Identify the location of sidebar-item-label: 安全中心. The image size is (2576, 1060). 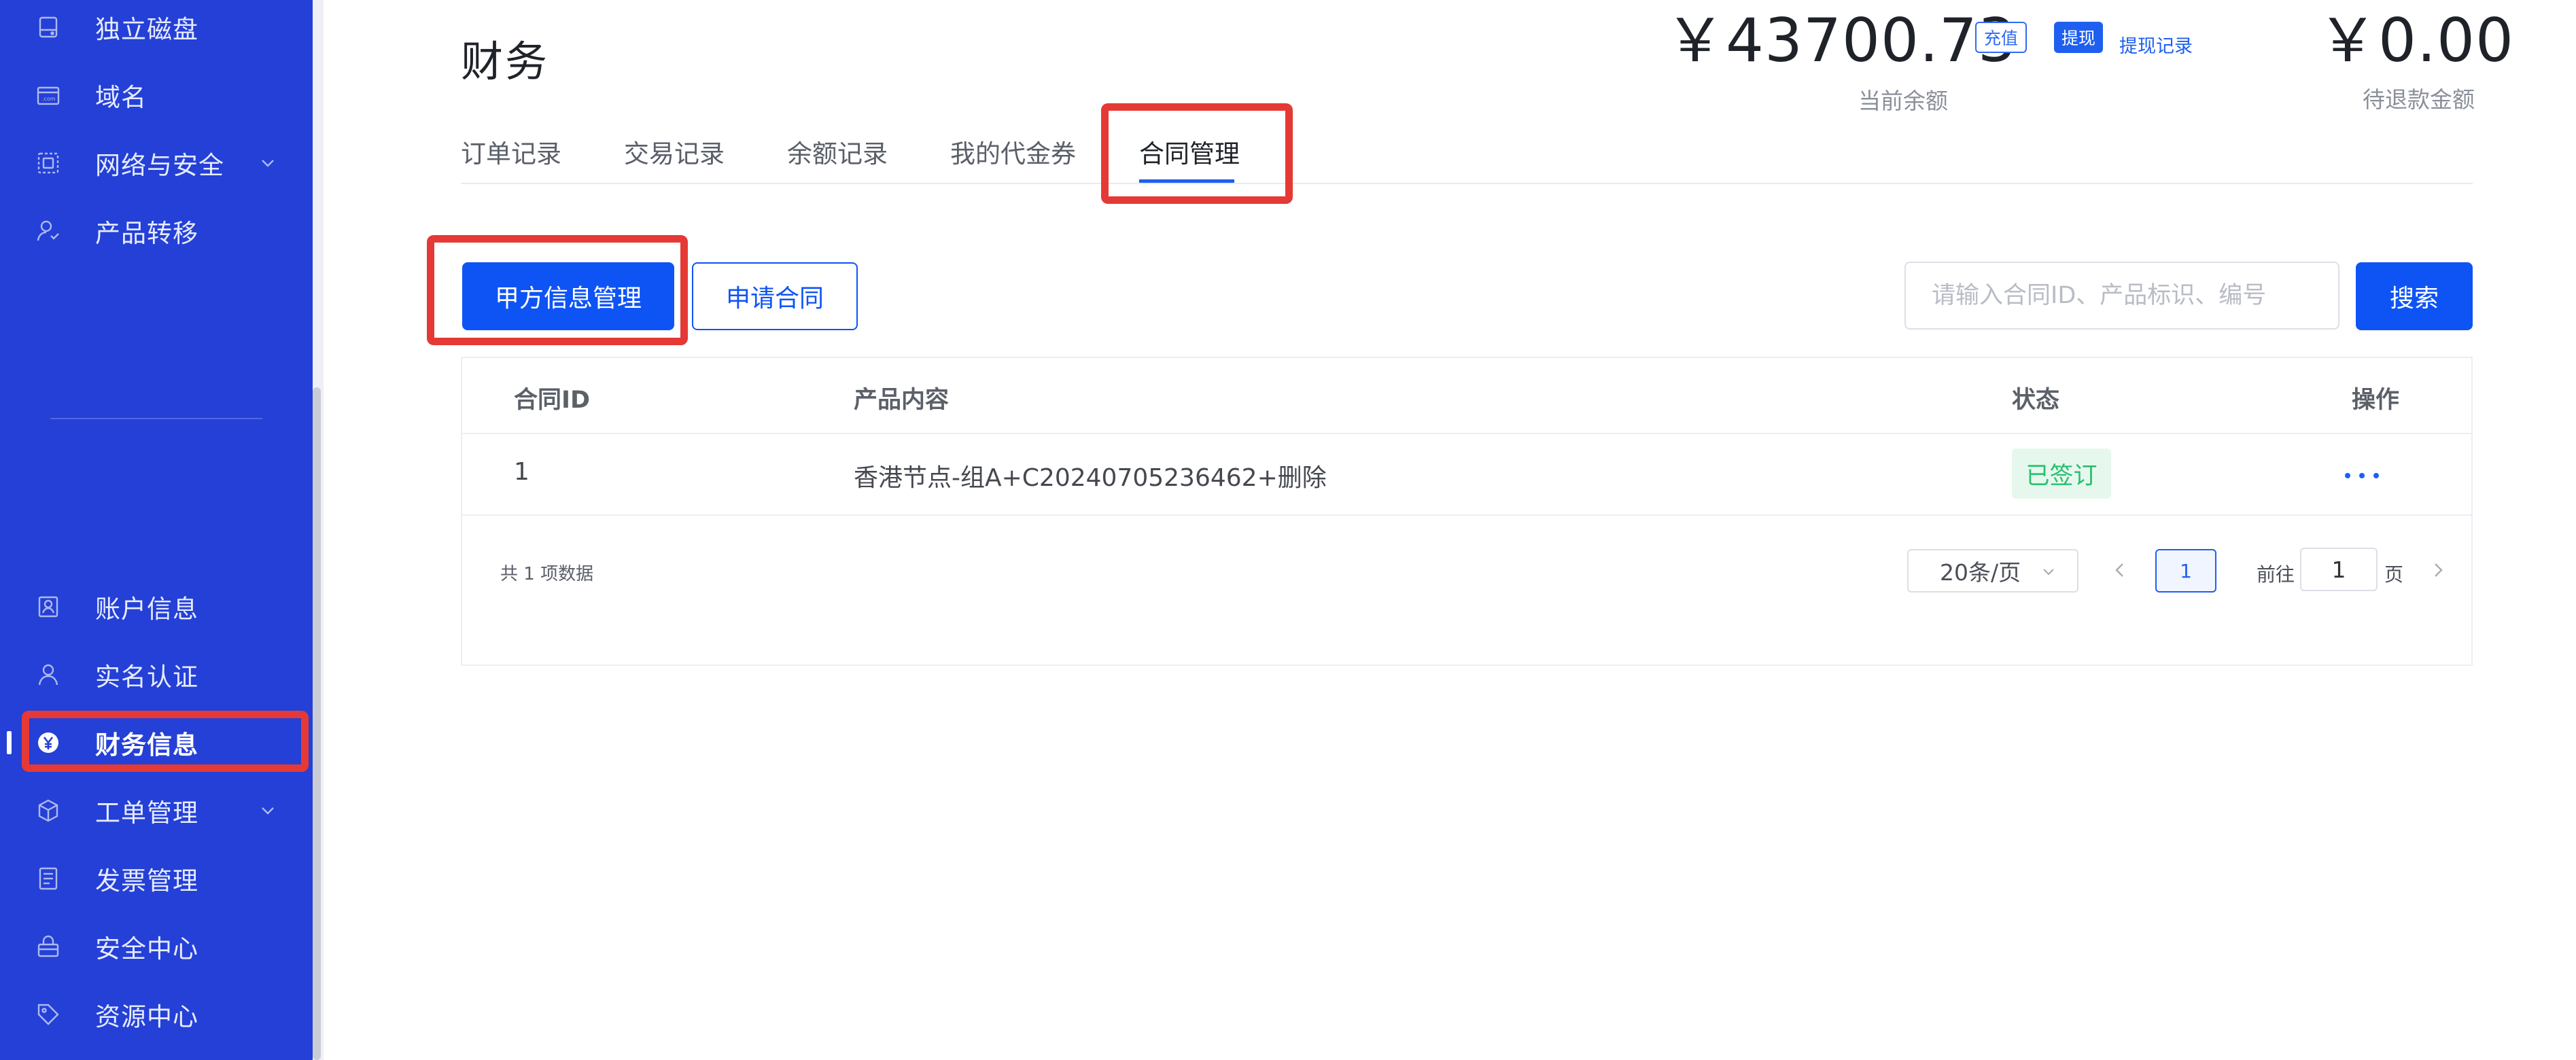
(146, 949).